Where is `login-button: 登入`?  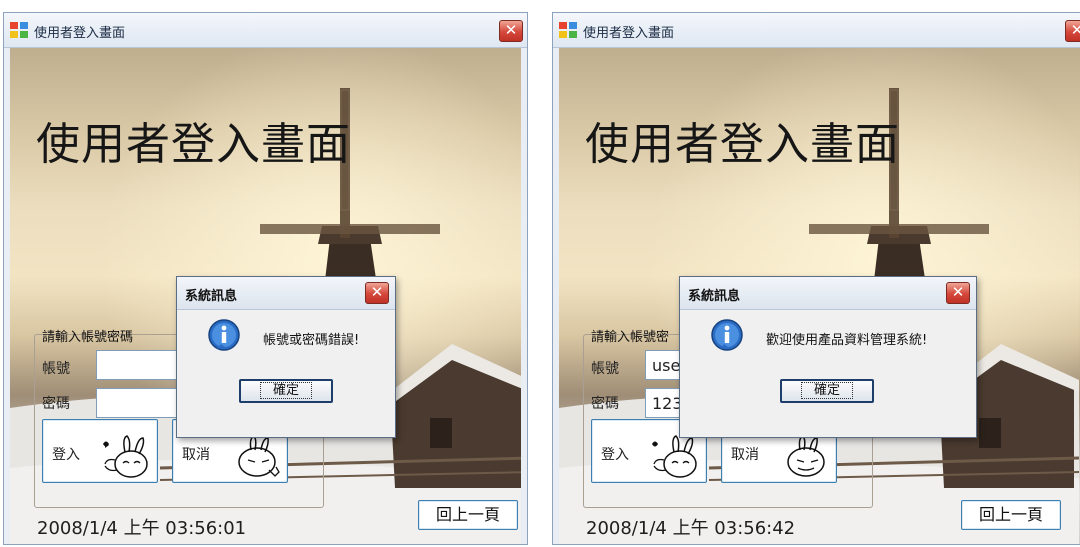 login-button: 登入 is located at coordinates (100, 451).